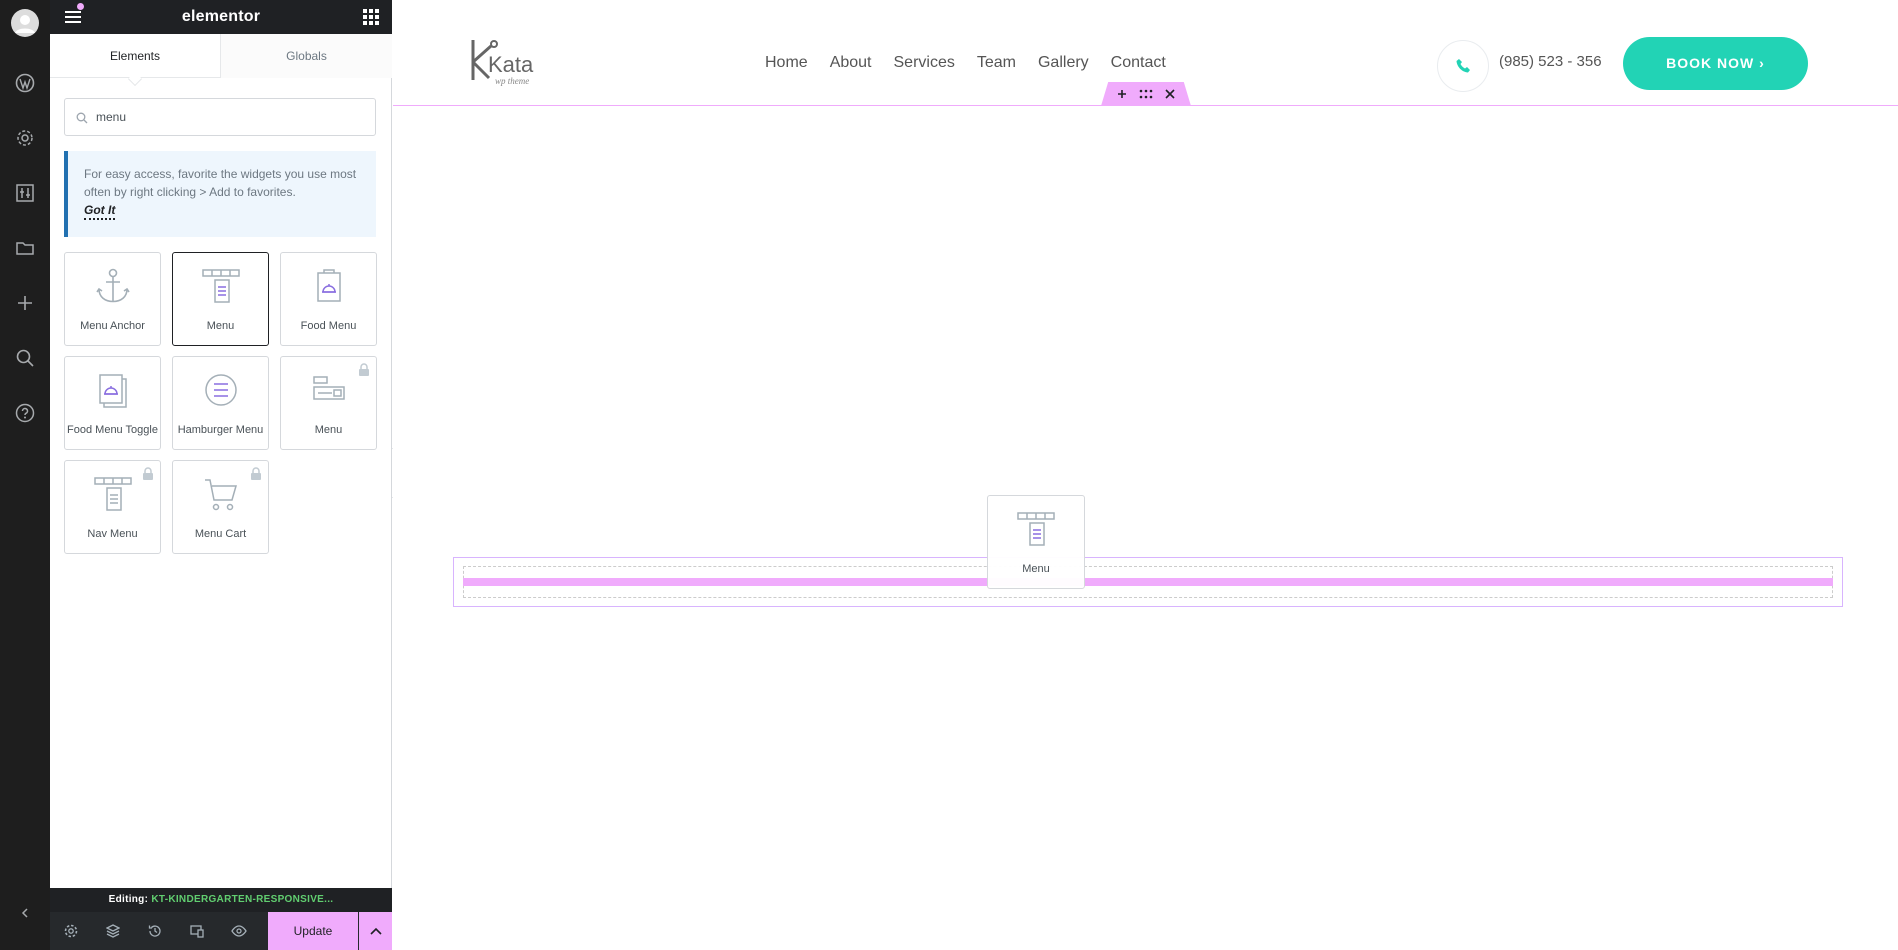 This screenshot has width=1898, height=950. Describe the element at coordinates (135, 56) in the screenshot. I see `tab-elements-label: Elements` at that location.